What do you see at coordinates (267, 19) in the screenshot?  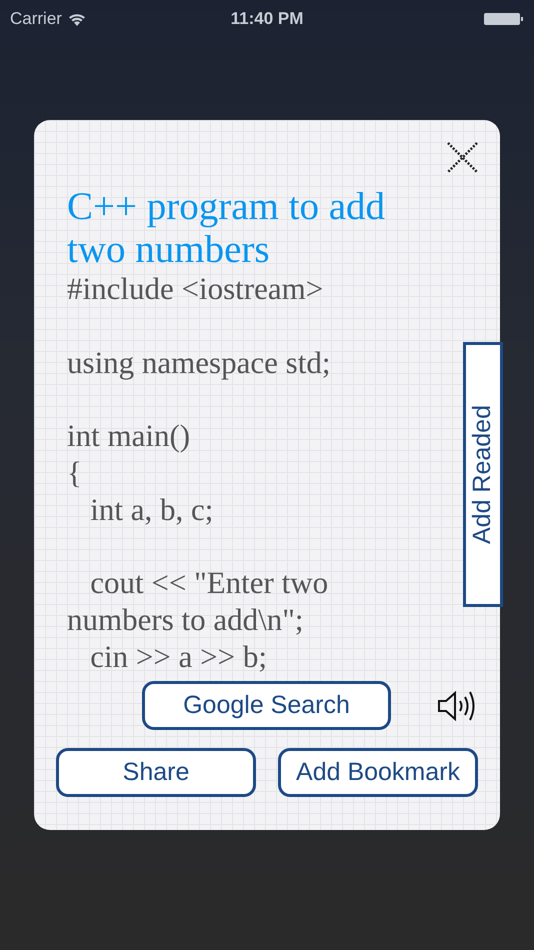 I see `status-time: 11:40 PM` at bounding box center [267, 19].